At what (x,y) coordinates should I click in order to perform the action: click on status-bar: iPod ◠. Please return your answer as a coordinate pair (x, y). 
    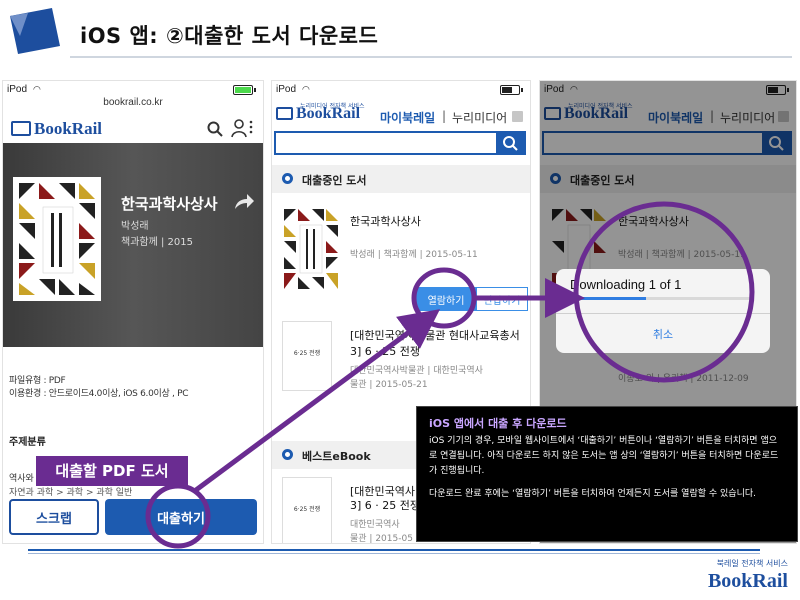
    Looking at the image, I should click on (401, 90).